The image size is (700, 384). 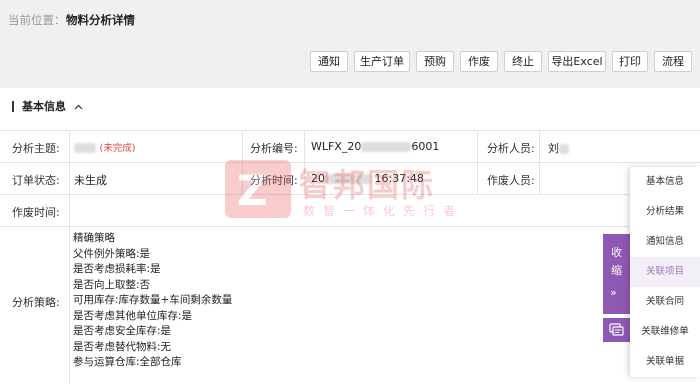 I want to click on list-item: 可用库存:库存数量+车间剩余数量, so click(x=153, y=300).